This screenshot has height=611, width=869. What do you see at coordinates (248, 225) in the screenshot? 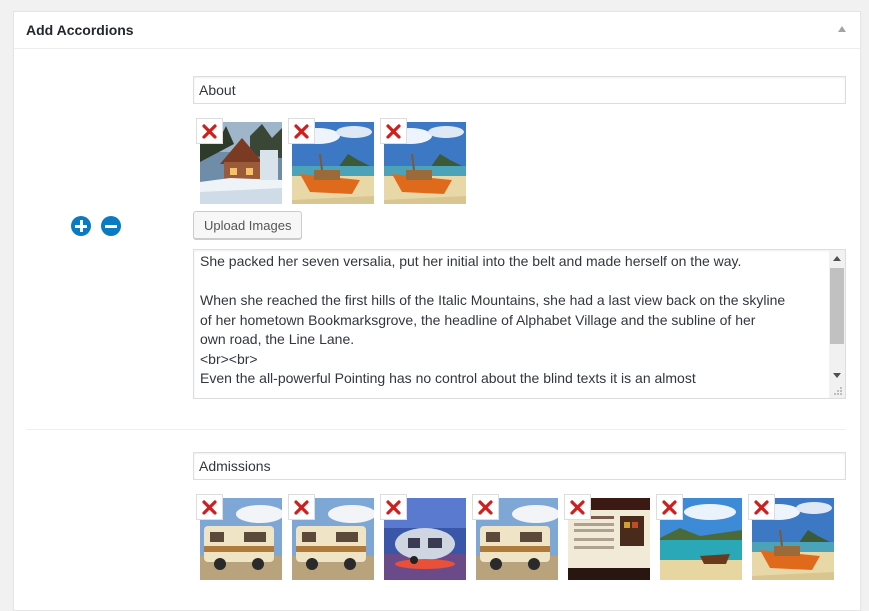
I see `upload-images-button: Upload Images` at bounding box center [248, 225].